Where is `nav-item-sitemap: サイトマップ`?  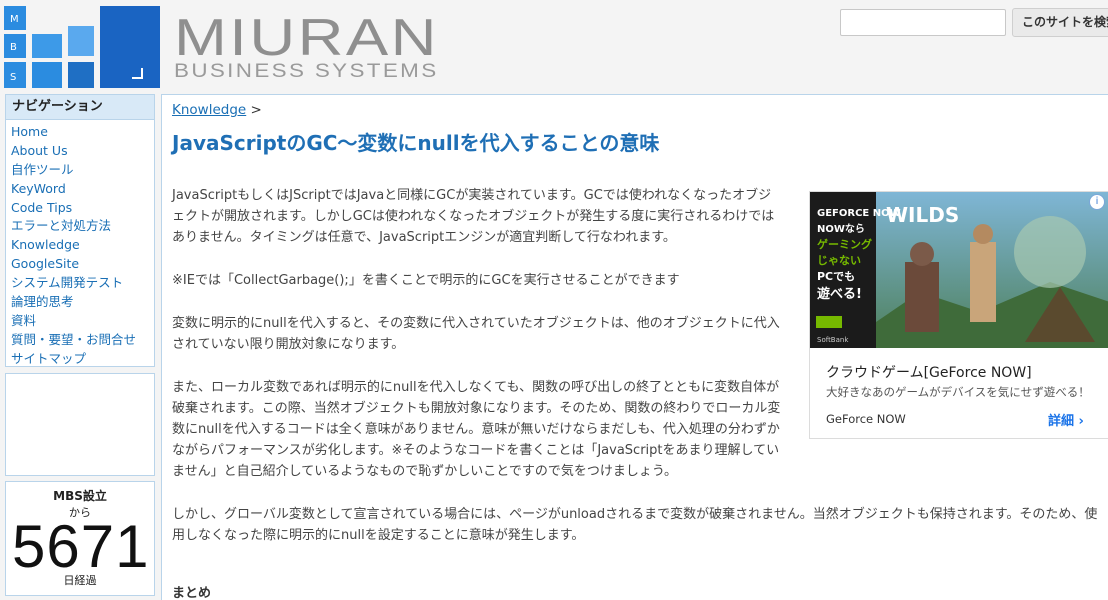
nav-item-sitemap: サイトマップ is located at coordinates (82, 359).